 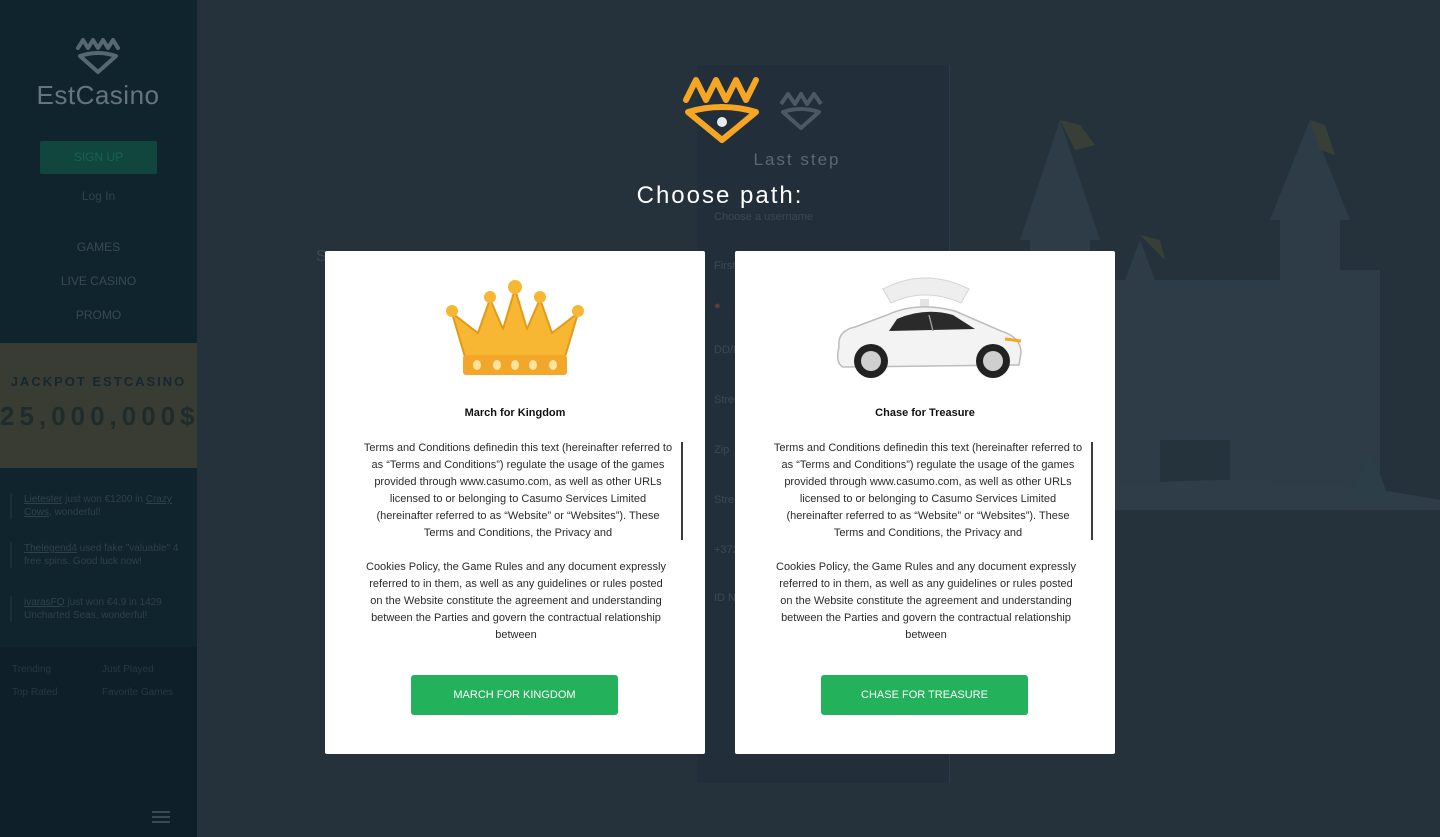 I want to click on estcasino-heart-logo-icon, so click(x=721, y=110).